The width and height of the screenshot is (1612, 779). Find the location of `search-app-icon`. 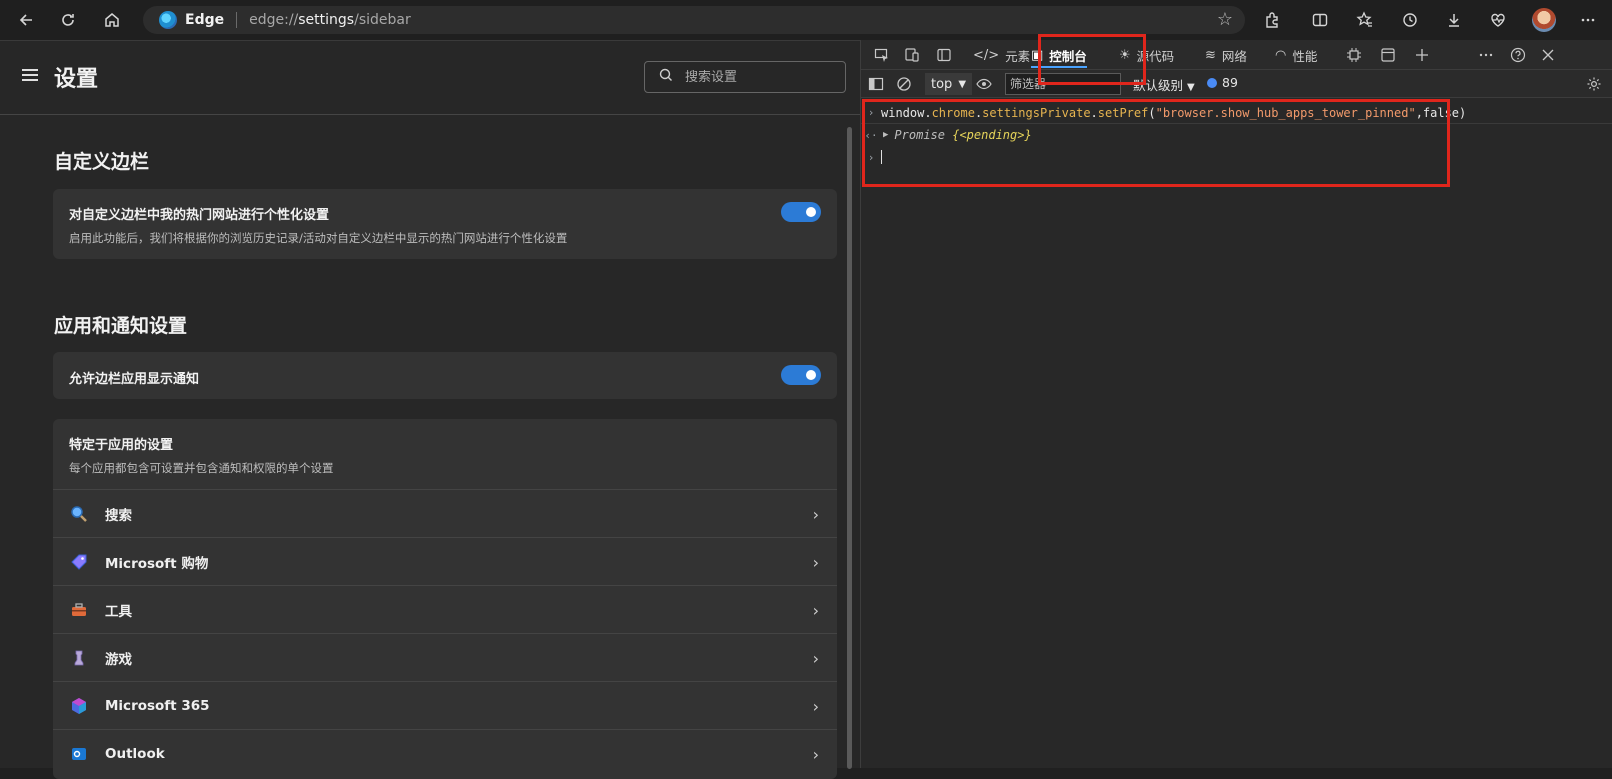

search-app-icon is located at coordinates (79, 514).